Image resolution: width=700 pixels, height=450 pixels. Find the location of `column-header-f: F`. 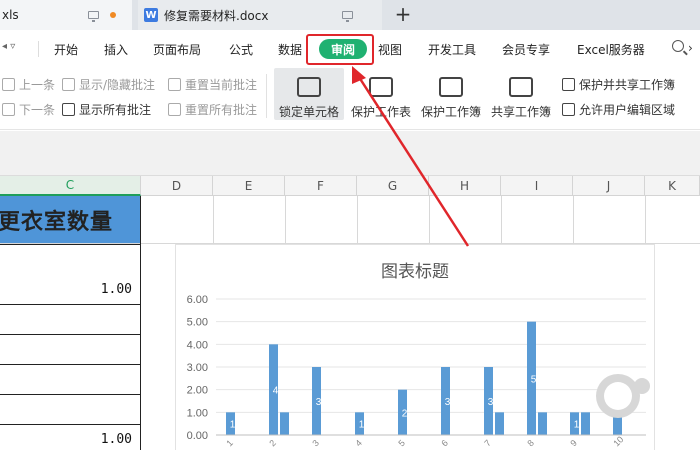

column-header-f: F is located at coordinates (321, 186).